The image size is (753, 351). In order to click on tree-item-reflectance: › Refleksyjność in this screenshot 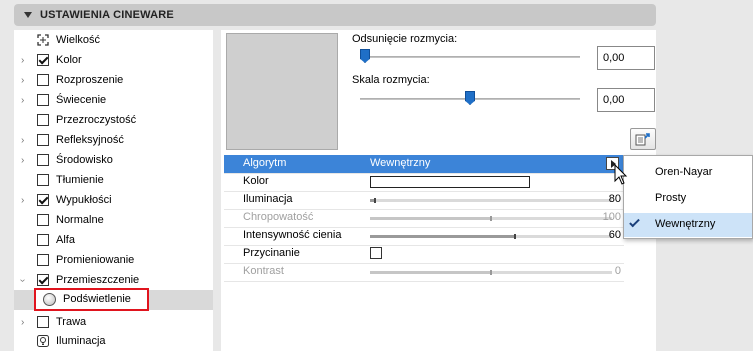, I will do `click(113, 140)`.